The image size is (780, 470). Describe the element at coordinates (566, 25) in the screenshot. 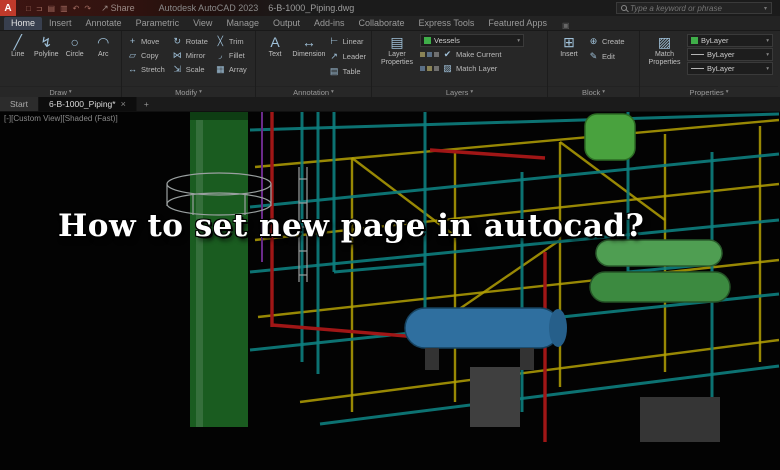

I see `ribbon-display-toggle-icon: ▣` at that location.